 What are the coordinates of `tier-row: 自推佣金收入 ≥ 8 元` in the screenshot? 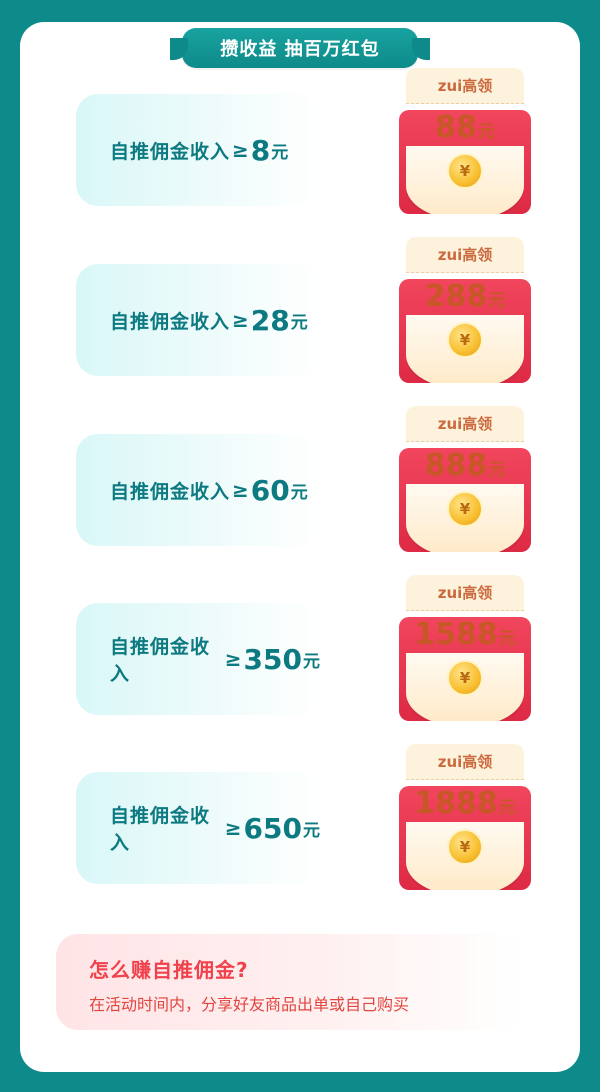 It's located at (198, 150).